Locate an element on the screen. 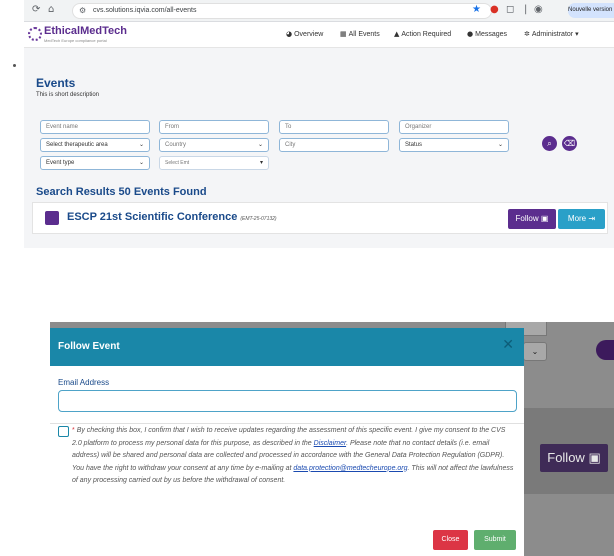 Image resolution: width=614 pixels, height=556 pixels. chat-icon: ● is located at coordinates (470, 34).